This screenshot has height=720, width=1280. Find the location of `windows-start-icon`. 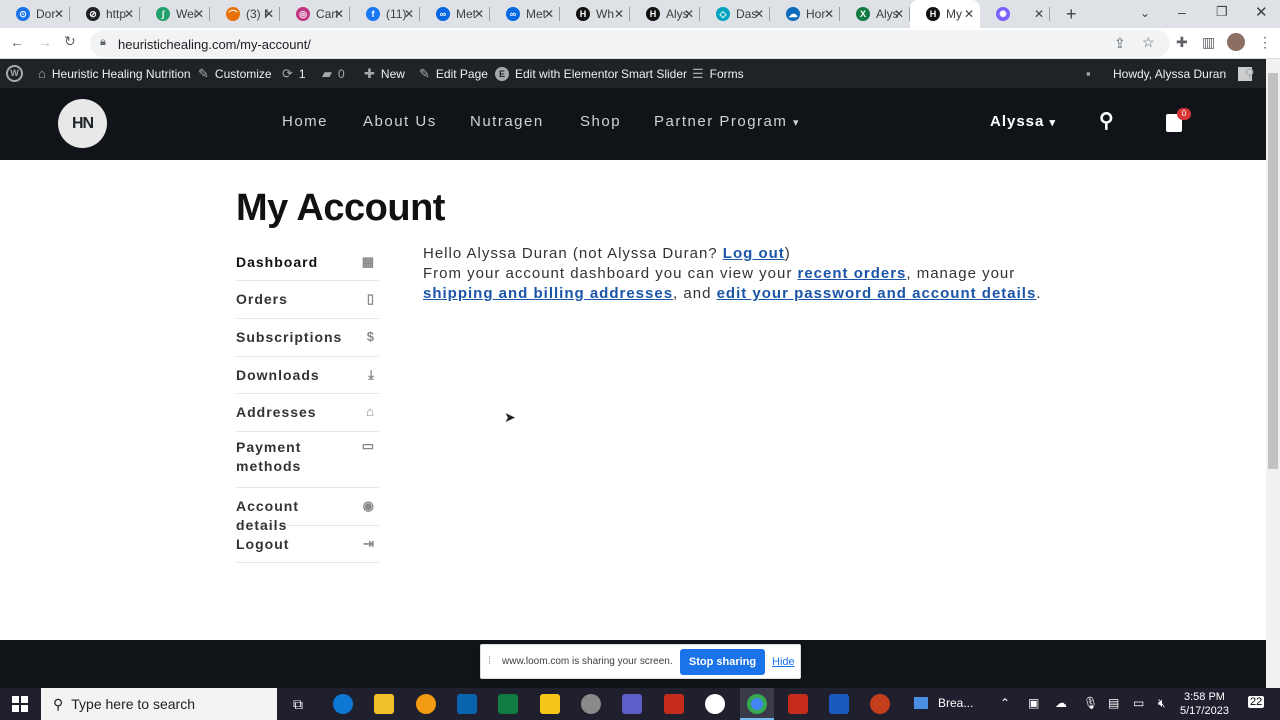

windows-start-icon is located at coordinates (20, 704).